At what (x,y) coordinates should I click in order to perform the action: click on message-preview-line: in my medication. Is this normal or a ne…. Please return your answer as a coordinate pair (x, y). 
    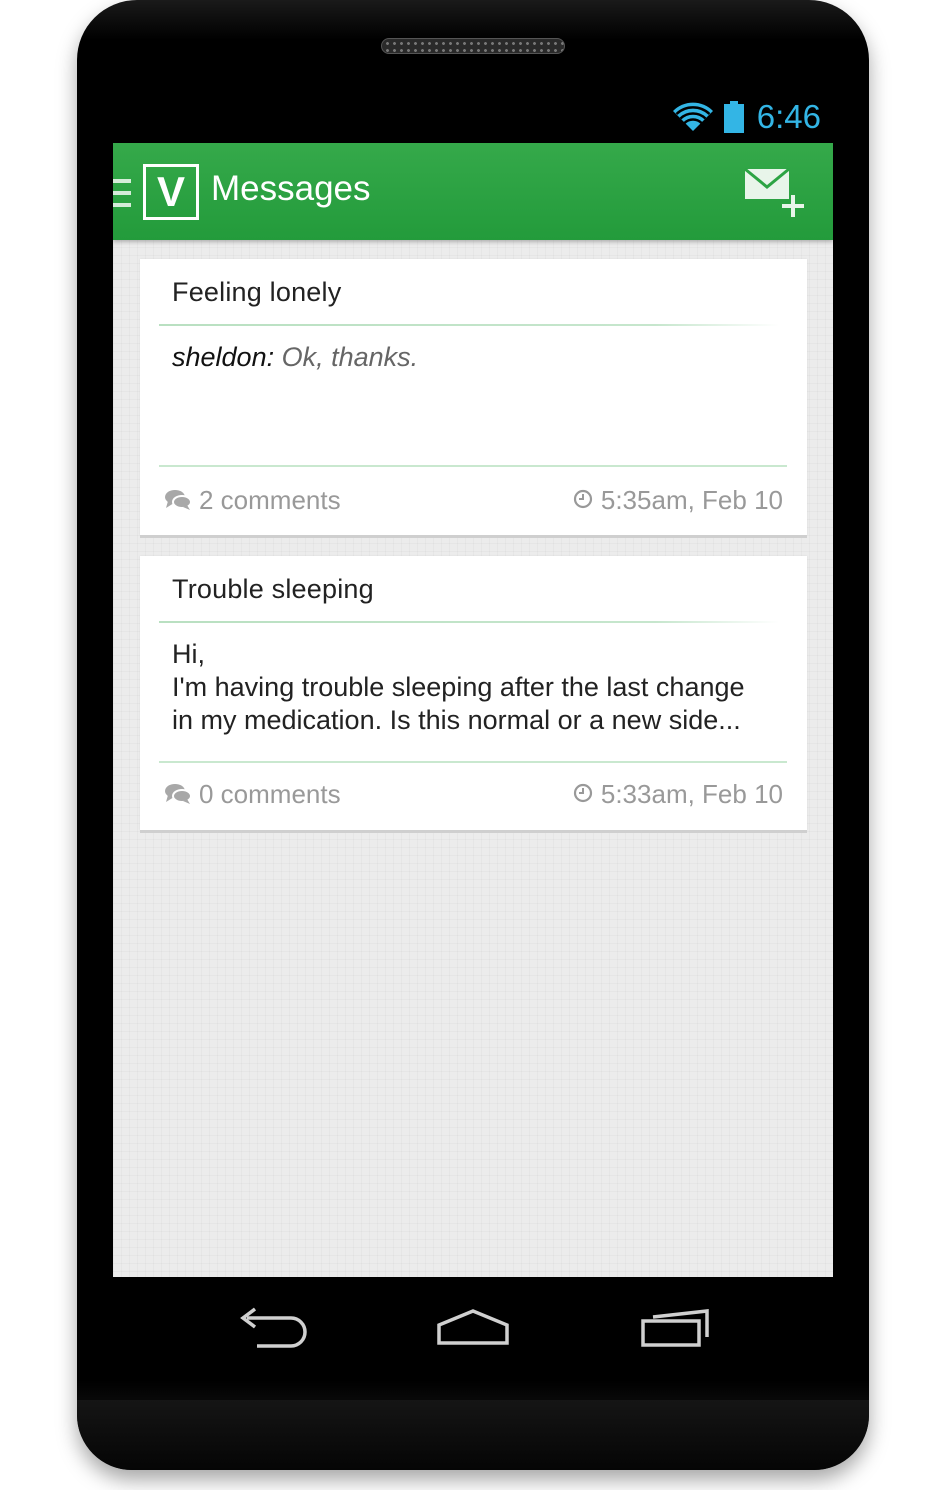
    Looking at the image, I should click on (456, 720).